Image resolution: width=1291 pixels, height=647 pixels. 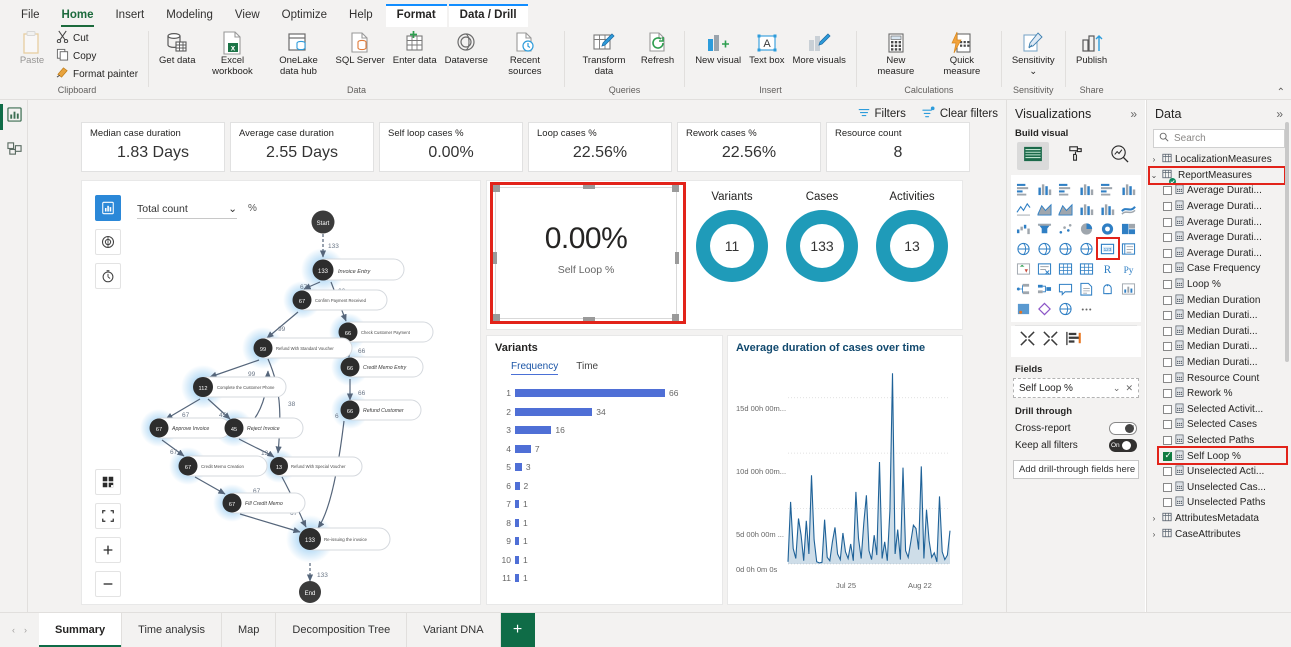 I want to click on variant-row: 3 16, so click(x=604, y=430).